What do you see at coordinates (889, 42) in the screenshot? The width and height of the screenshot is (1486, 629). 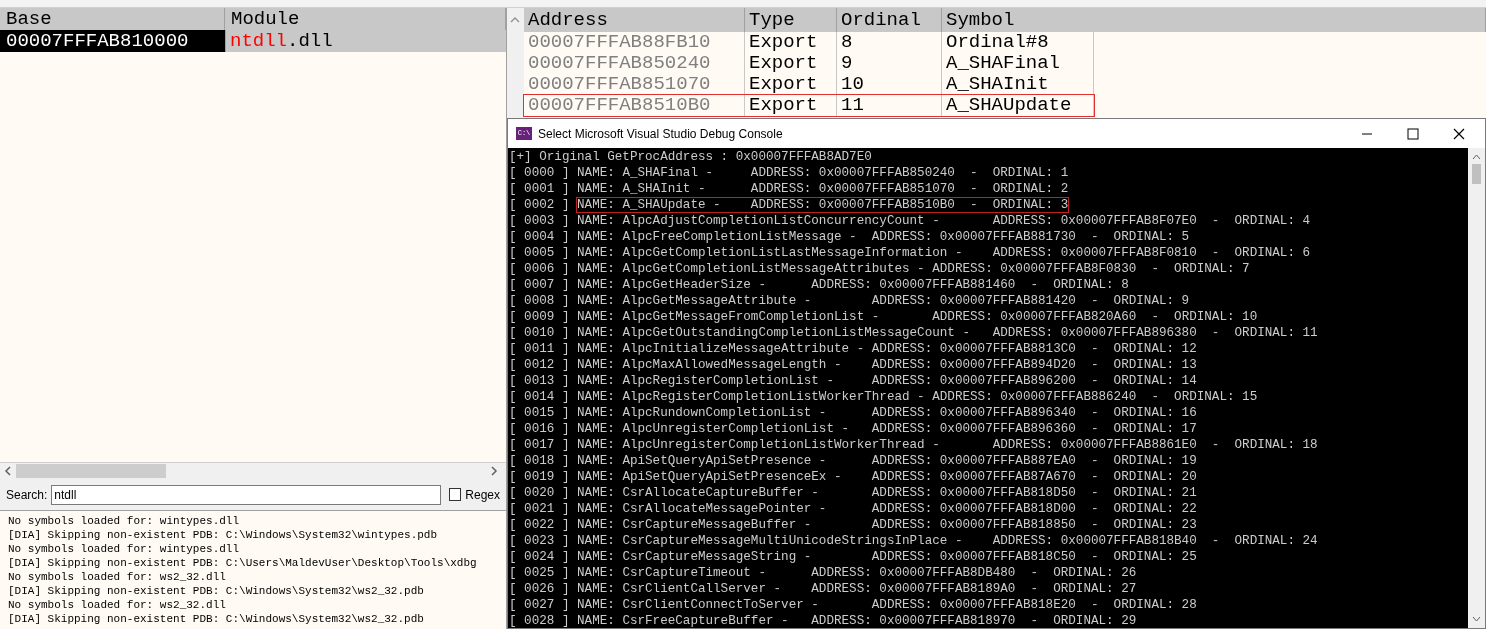 I see `table-cell: 8` at bounding box center [889, 42].